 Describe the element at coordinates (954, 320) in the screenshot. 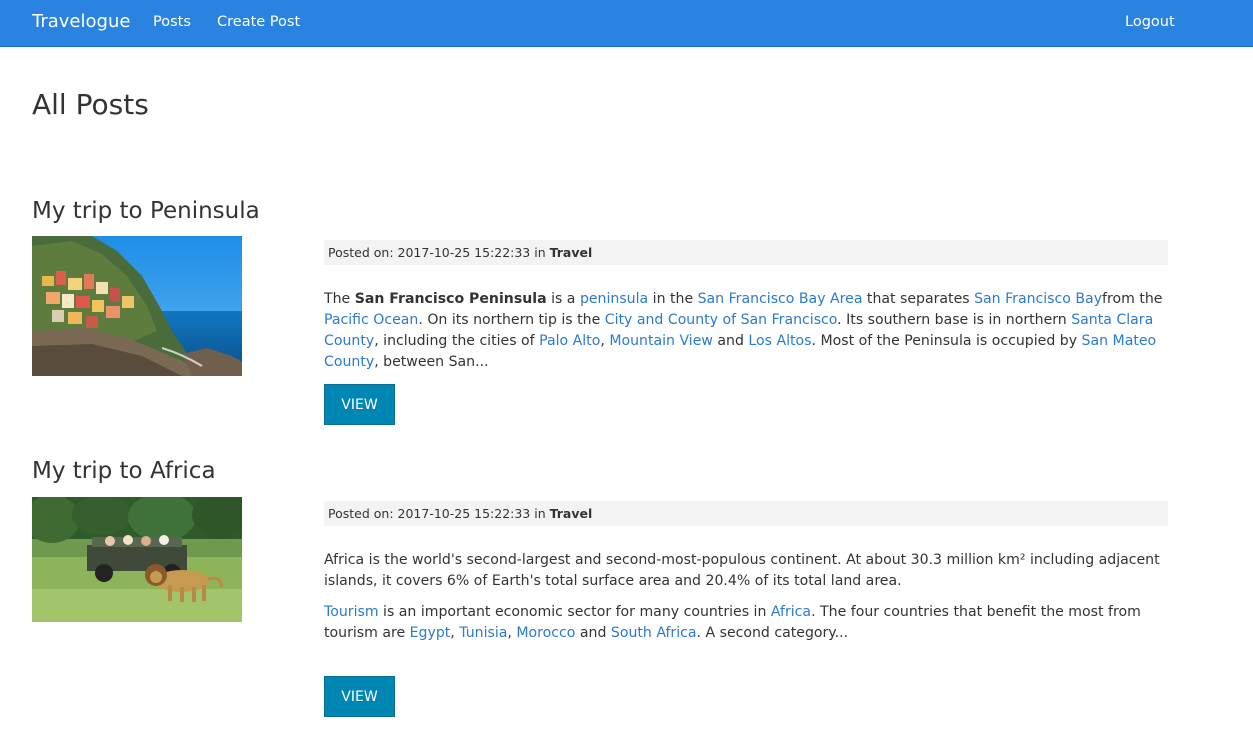

I see `excerpt-text: . Its southern base is in northern` at that location.